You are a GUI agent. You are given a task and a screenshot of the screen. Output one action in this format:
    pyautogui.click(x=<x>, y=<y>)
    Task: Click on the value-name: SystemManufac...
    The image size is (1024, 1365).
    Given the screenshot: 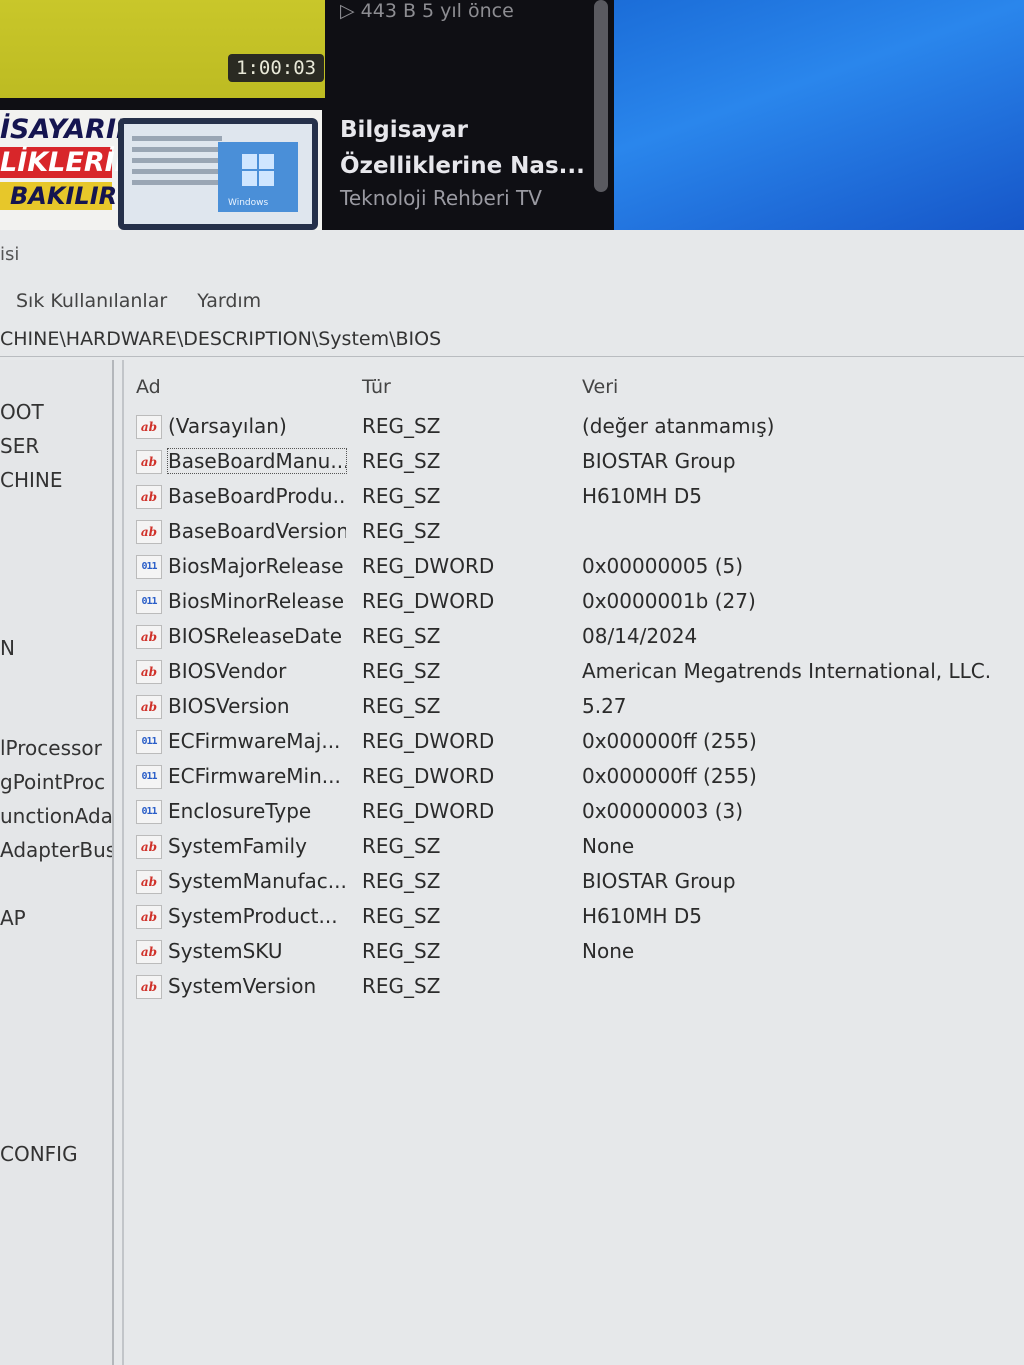 What is the action you would take?
    pyautogui.click(x=257, y=881)
    